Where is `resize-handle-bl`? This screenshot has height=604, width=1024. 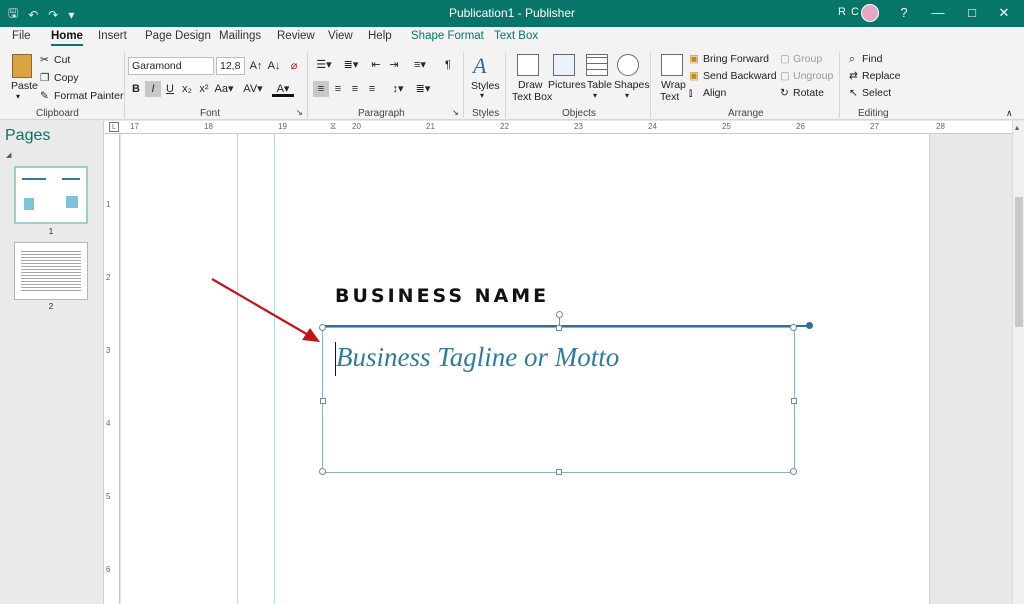 resize-handle-bl is located at coordinates (322, 471).